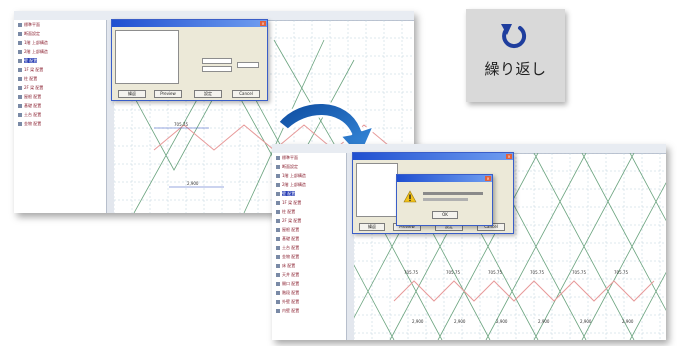 The height and width of the screenshot is (346, 677). I want to click on tree-item: 開口 配置, so click(309, 283).